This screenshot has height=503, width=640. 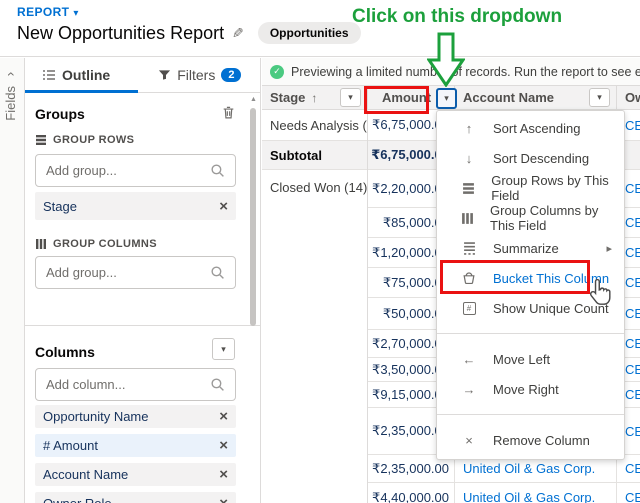 I want to click on chevron-down-icon: ▾, so click(x=76, y=13).